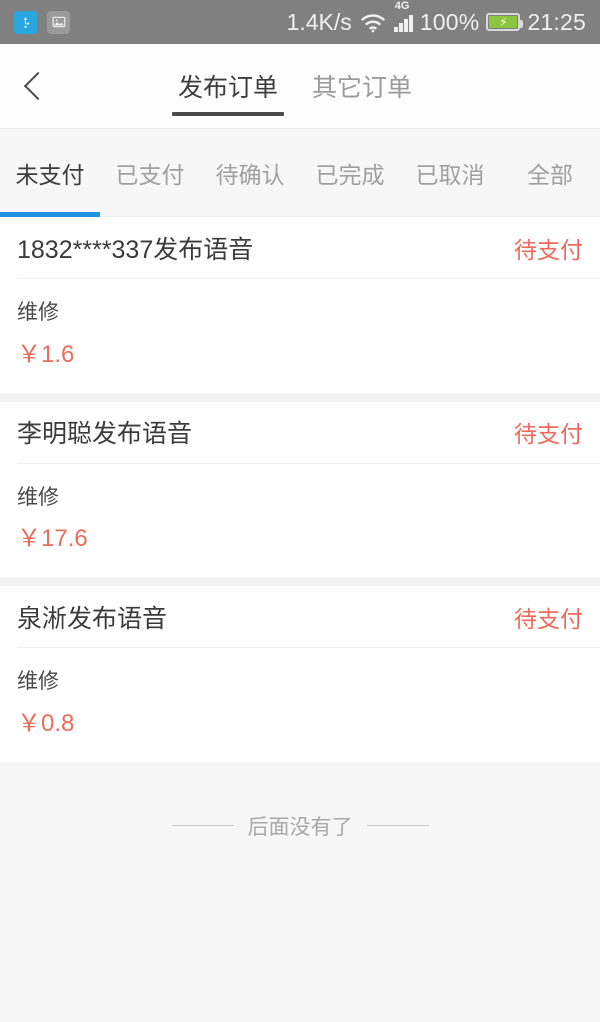 The image size is (600, 1022). I want to click on status-bar-right-indicators: 1.4K/s 4G 100% ⚡ 21:25, so click(436, 18).